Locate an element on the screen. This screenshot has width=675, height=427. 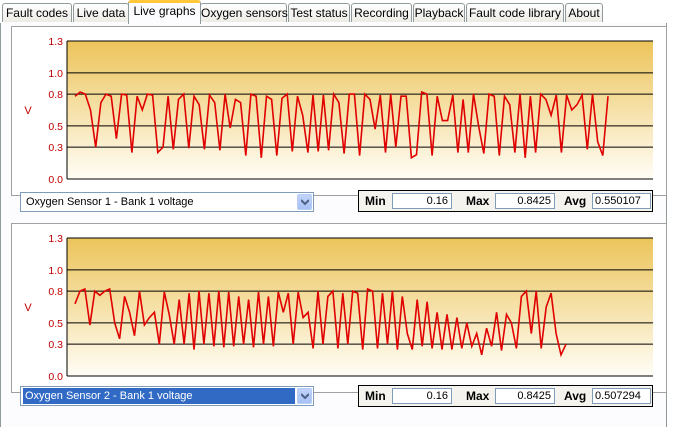
sensor-1-stats: Min 0.16 Max 0.8425 Avg 0.550107 is located at coordinates (505, 201).